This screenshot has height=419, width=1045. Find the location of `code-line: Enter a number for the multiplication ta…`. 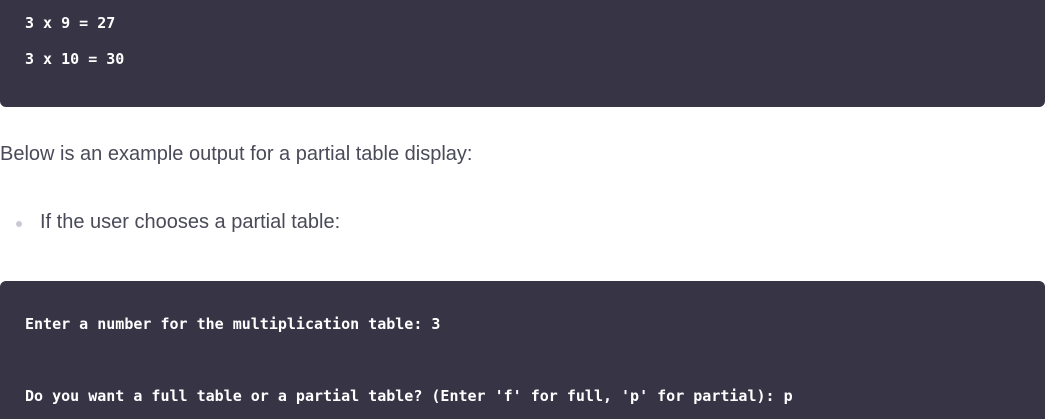

code-line: Enter a number for the multiplication ta… is located at coordinates (233, 324).